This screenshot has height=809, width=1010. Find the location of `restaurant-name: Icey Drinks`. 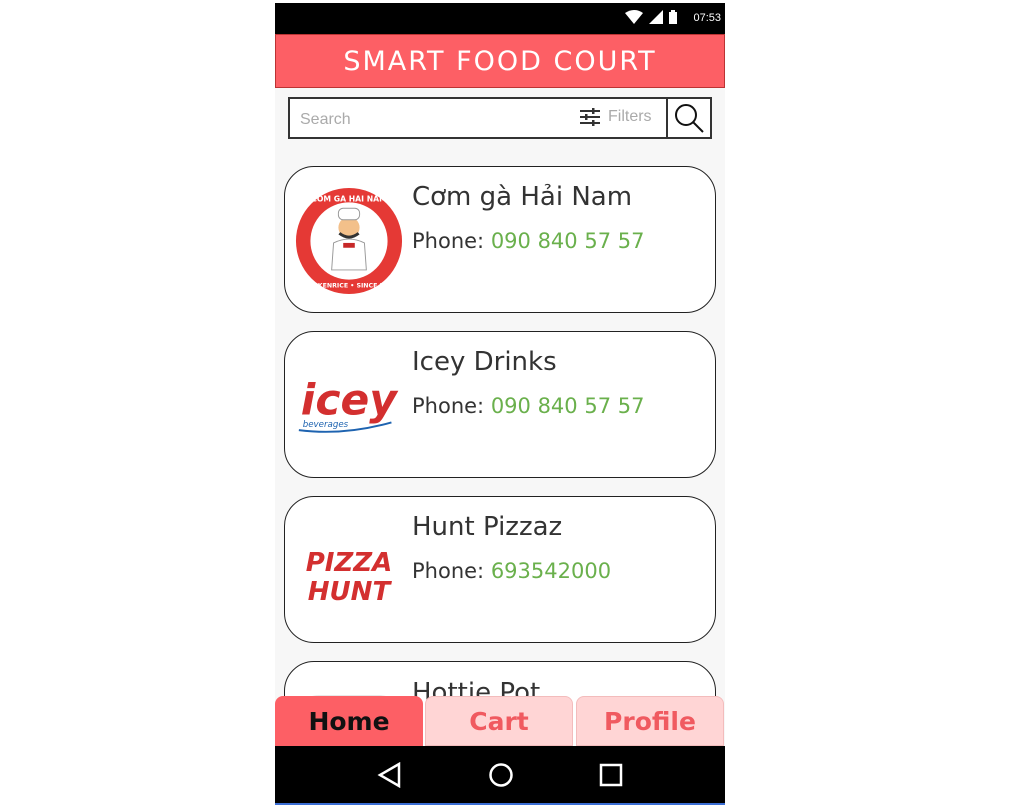

restaurant-name: Icey Drinks is located at coordinates (484, 362).